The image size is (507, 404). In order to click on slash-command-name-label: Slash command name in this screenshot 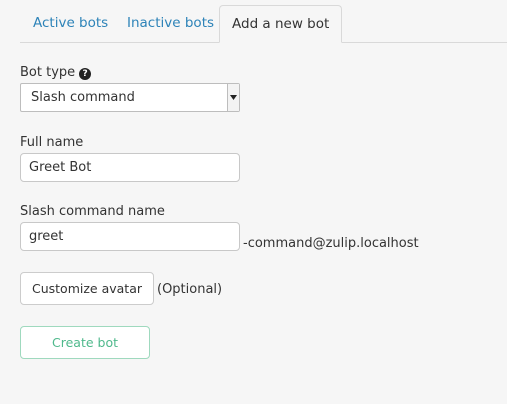, I will do `click(92, 211)`.